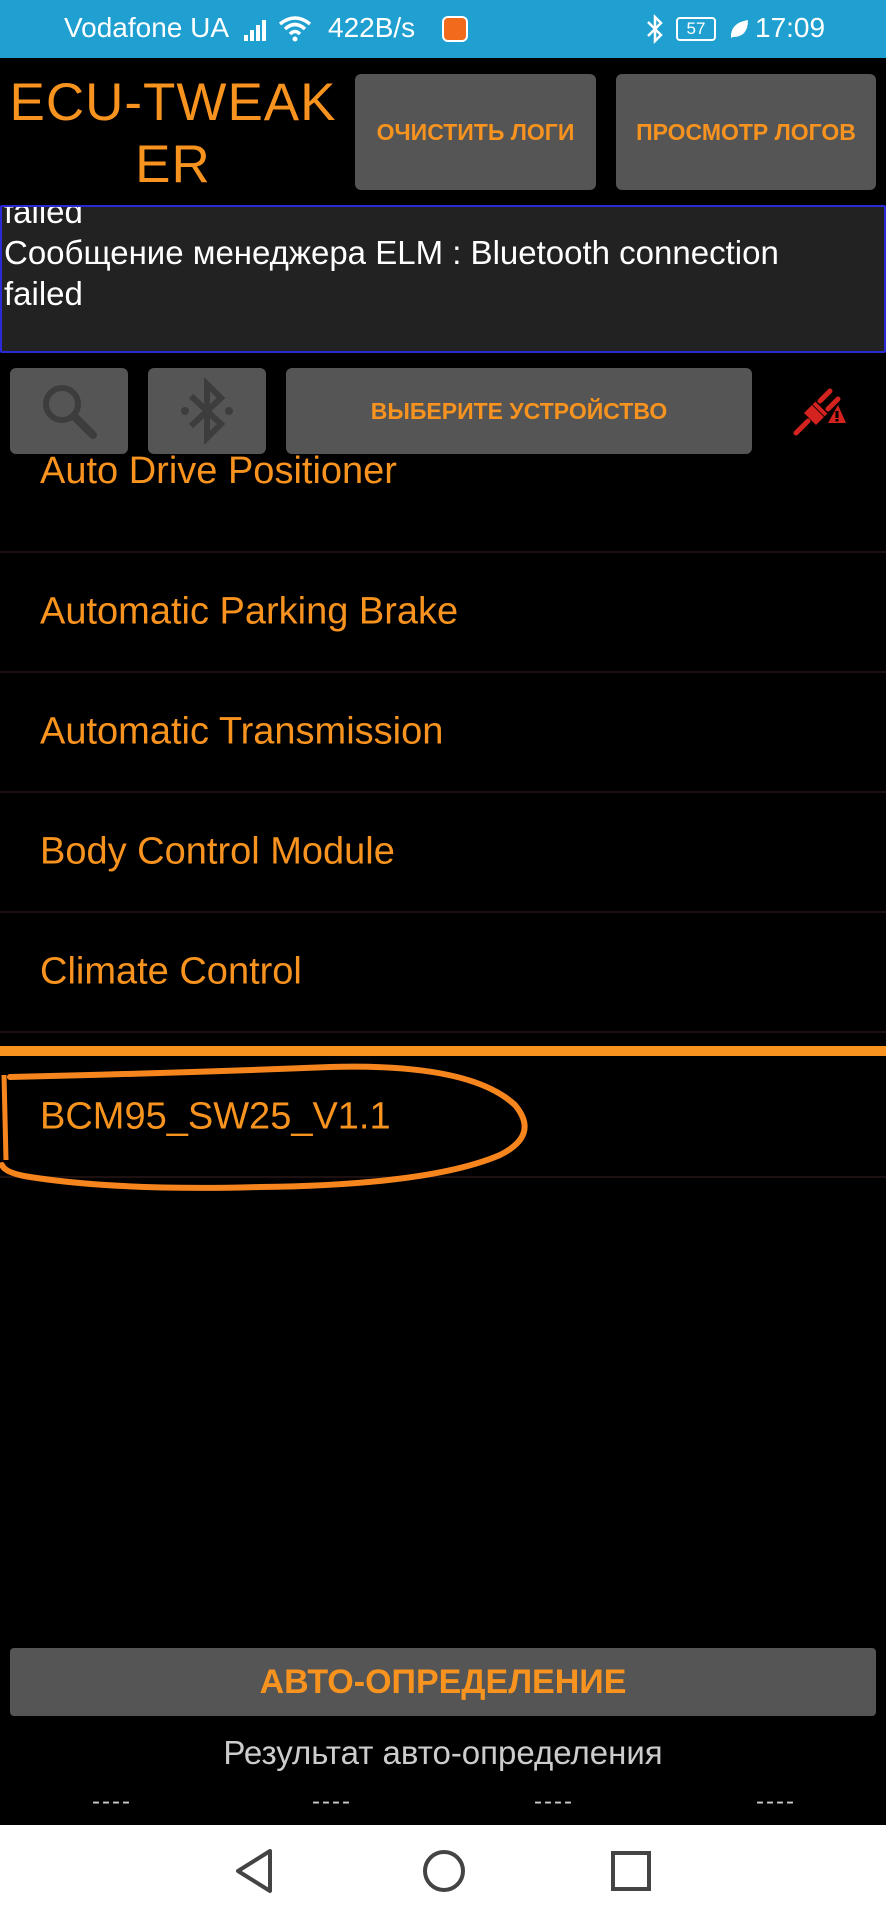 This screenshot has height=1920, width=886. What do you see at coordinates (147, 27) in the screenshot?
I see `carrier-name: Vodafone UA` at bounding box center [147, 27].